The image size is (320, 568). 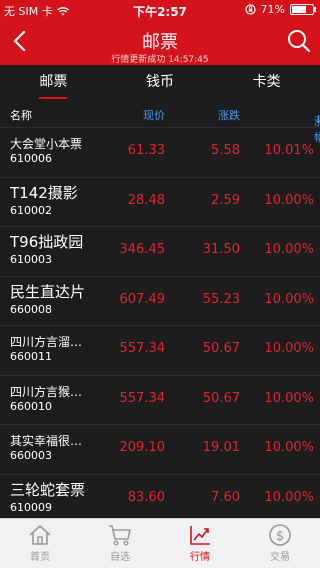 I want to click on table-row: T96拙政园 610003 346.45 31.50 10.00%, so click(x=160, y=252).